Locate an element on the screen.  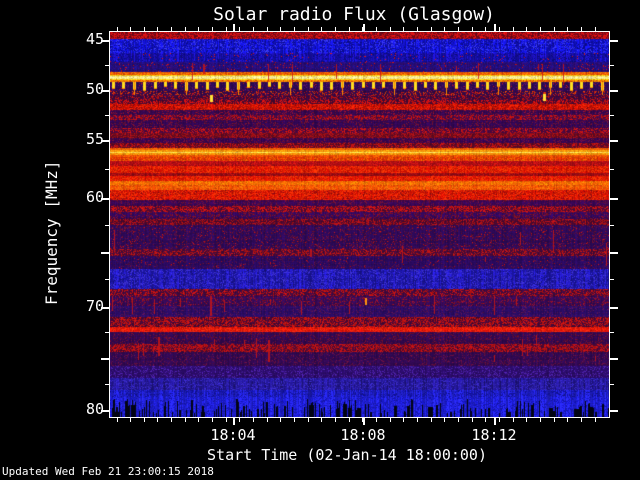
y-tick-label: 80 is located at coordinates (94, 409).